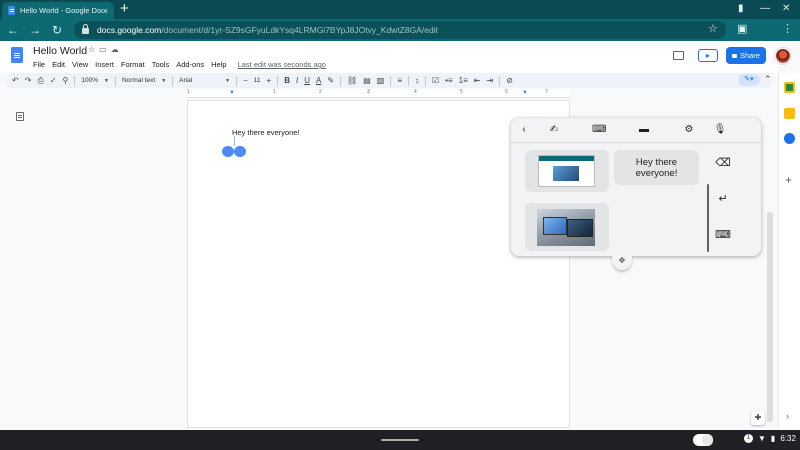 The width and height of the screenshot is (800, 450). Describe the element at coordinates (117, 49) in the screenshot. I see `cloud-status-icon: ☁` at that location.